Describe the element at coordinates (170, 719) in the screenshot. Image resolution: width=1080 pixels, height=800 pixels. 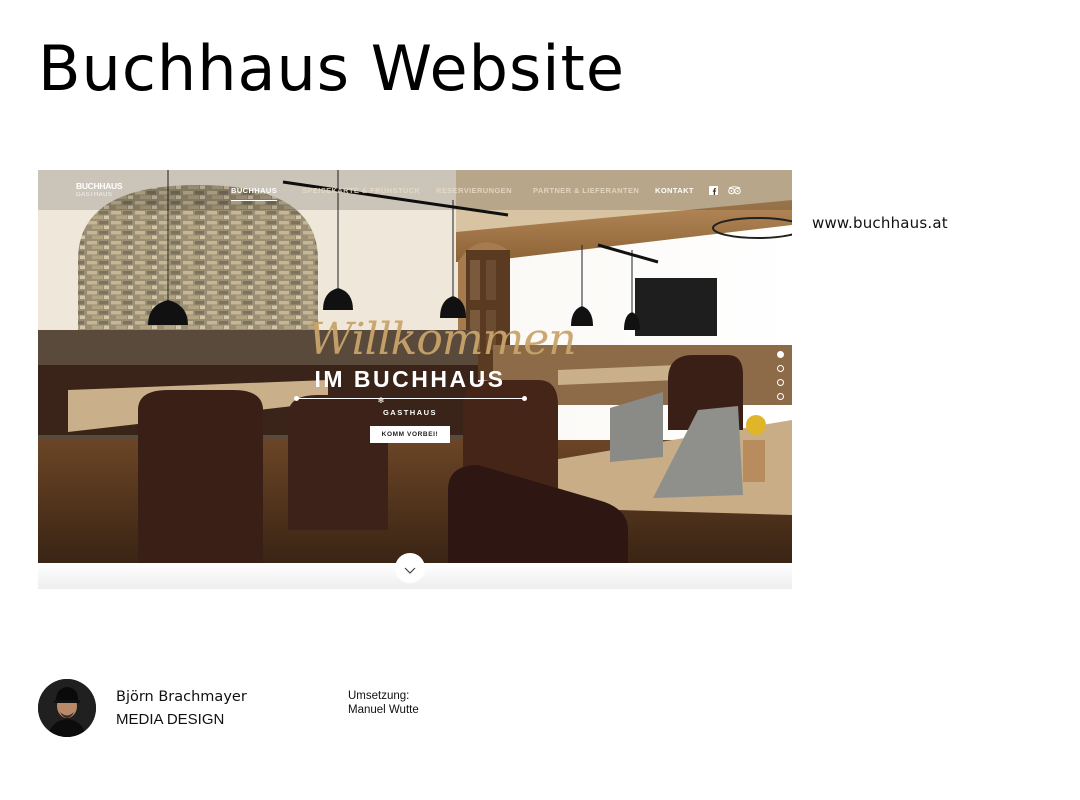
I see `author-role: MEDIA DESIGN` at that location.